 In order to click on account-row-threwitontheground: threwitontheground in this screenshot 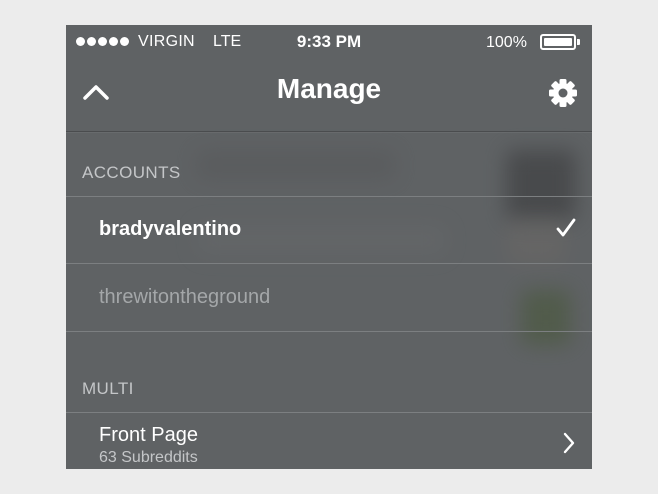, I will do `click(329, 297)`.